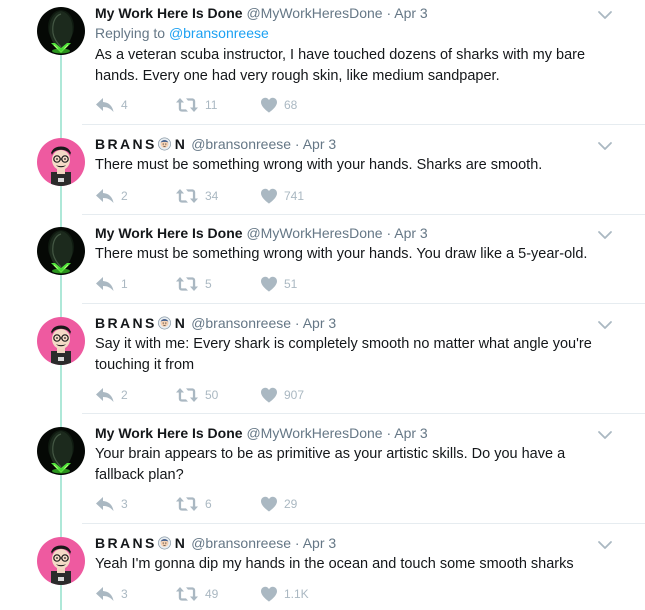  What do you see at coordinates (245, 284) in the screenshot?
I see `tweet-actions: 1 5 51` at bounding box center [245, 284].